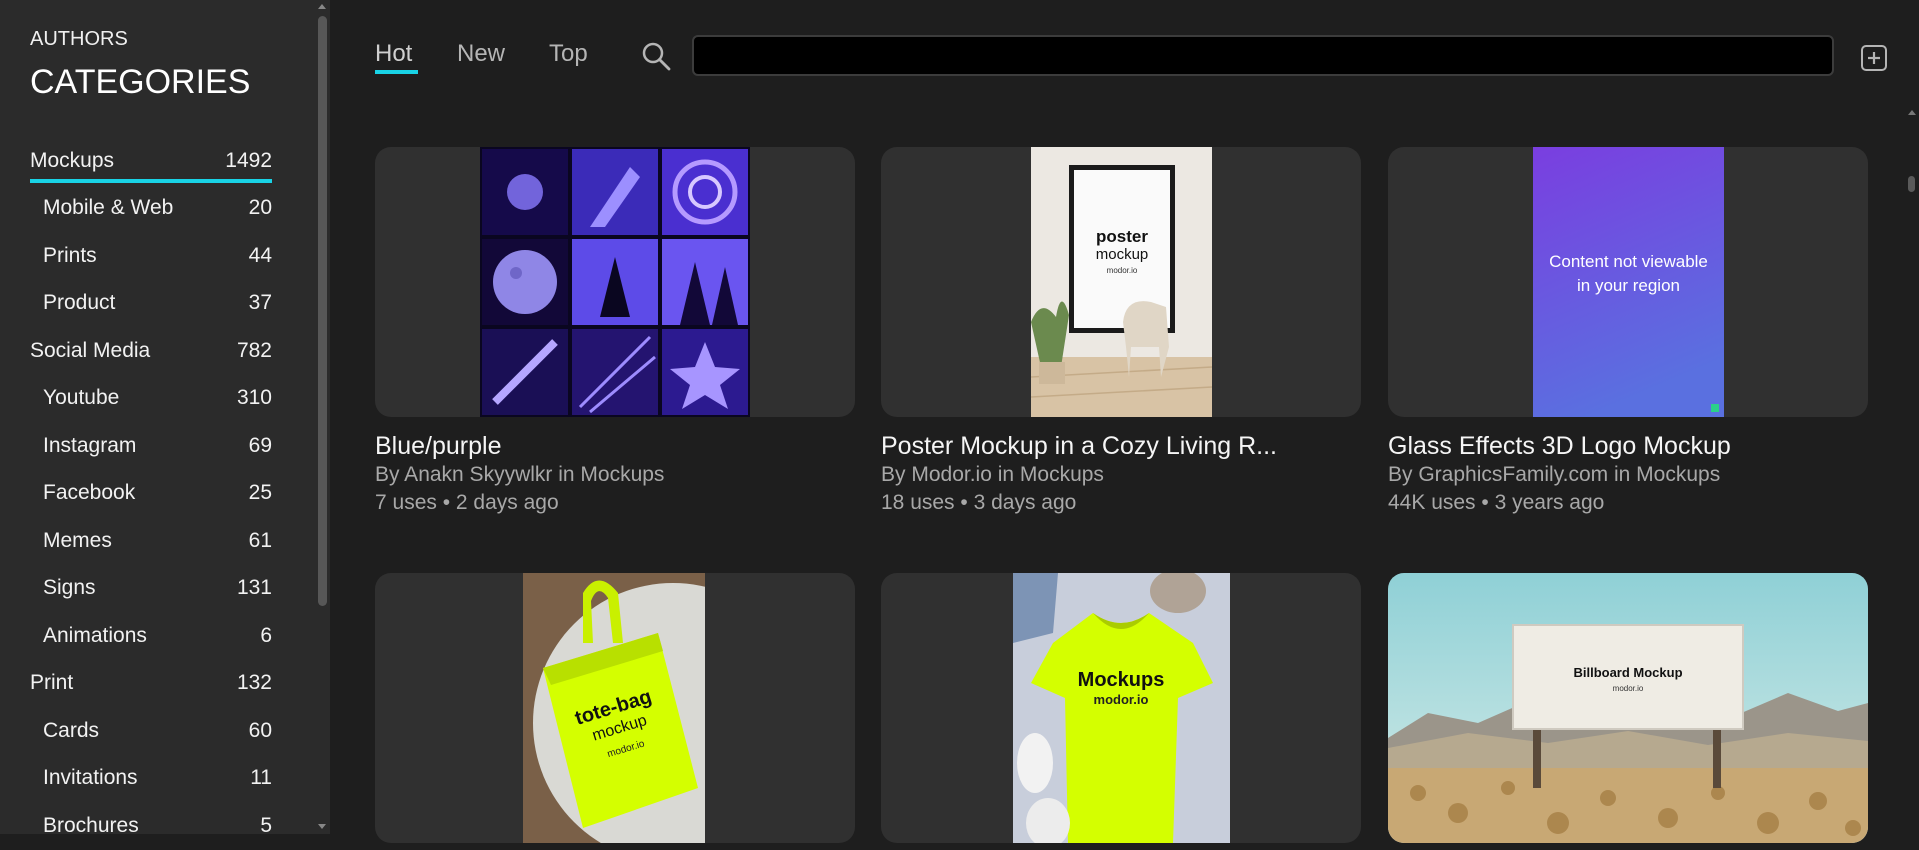  I want to click on template-stats: 7 uses • 2 days ago, so click(467, 502).